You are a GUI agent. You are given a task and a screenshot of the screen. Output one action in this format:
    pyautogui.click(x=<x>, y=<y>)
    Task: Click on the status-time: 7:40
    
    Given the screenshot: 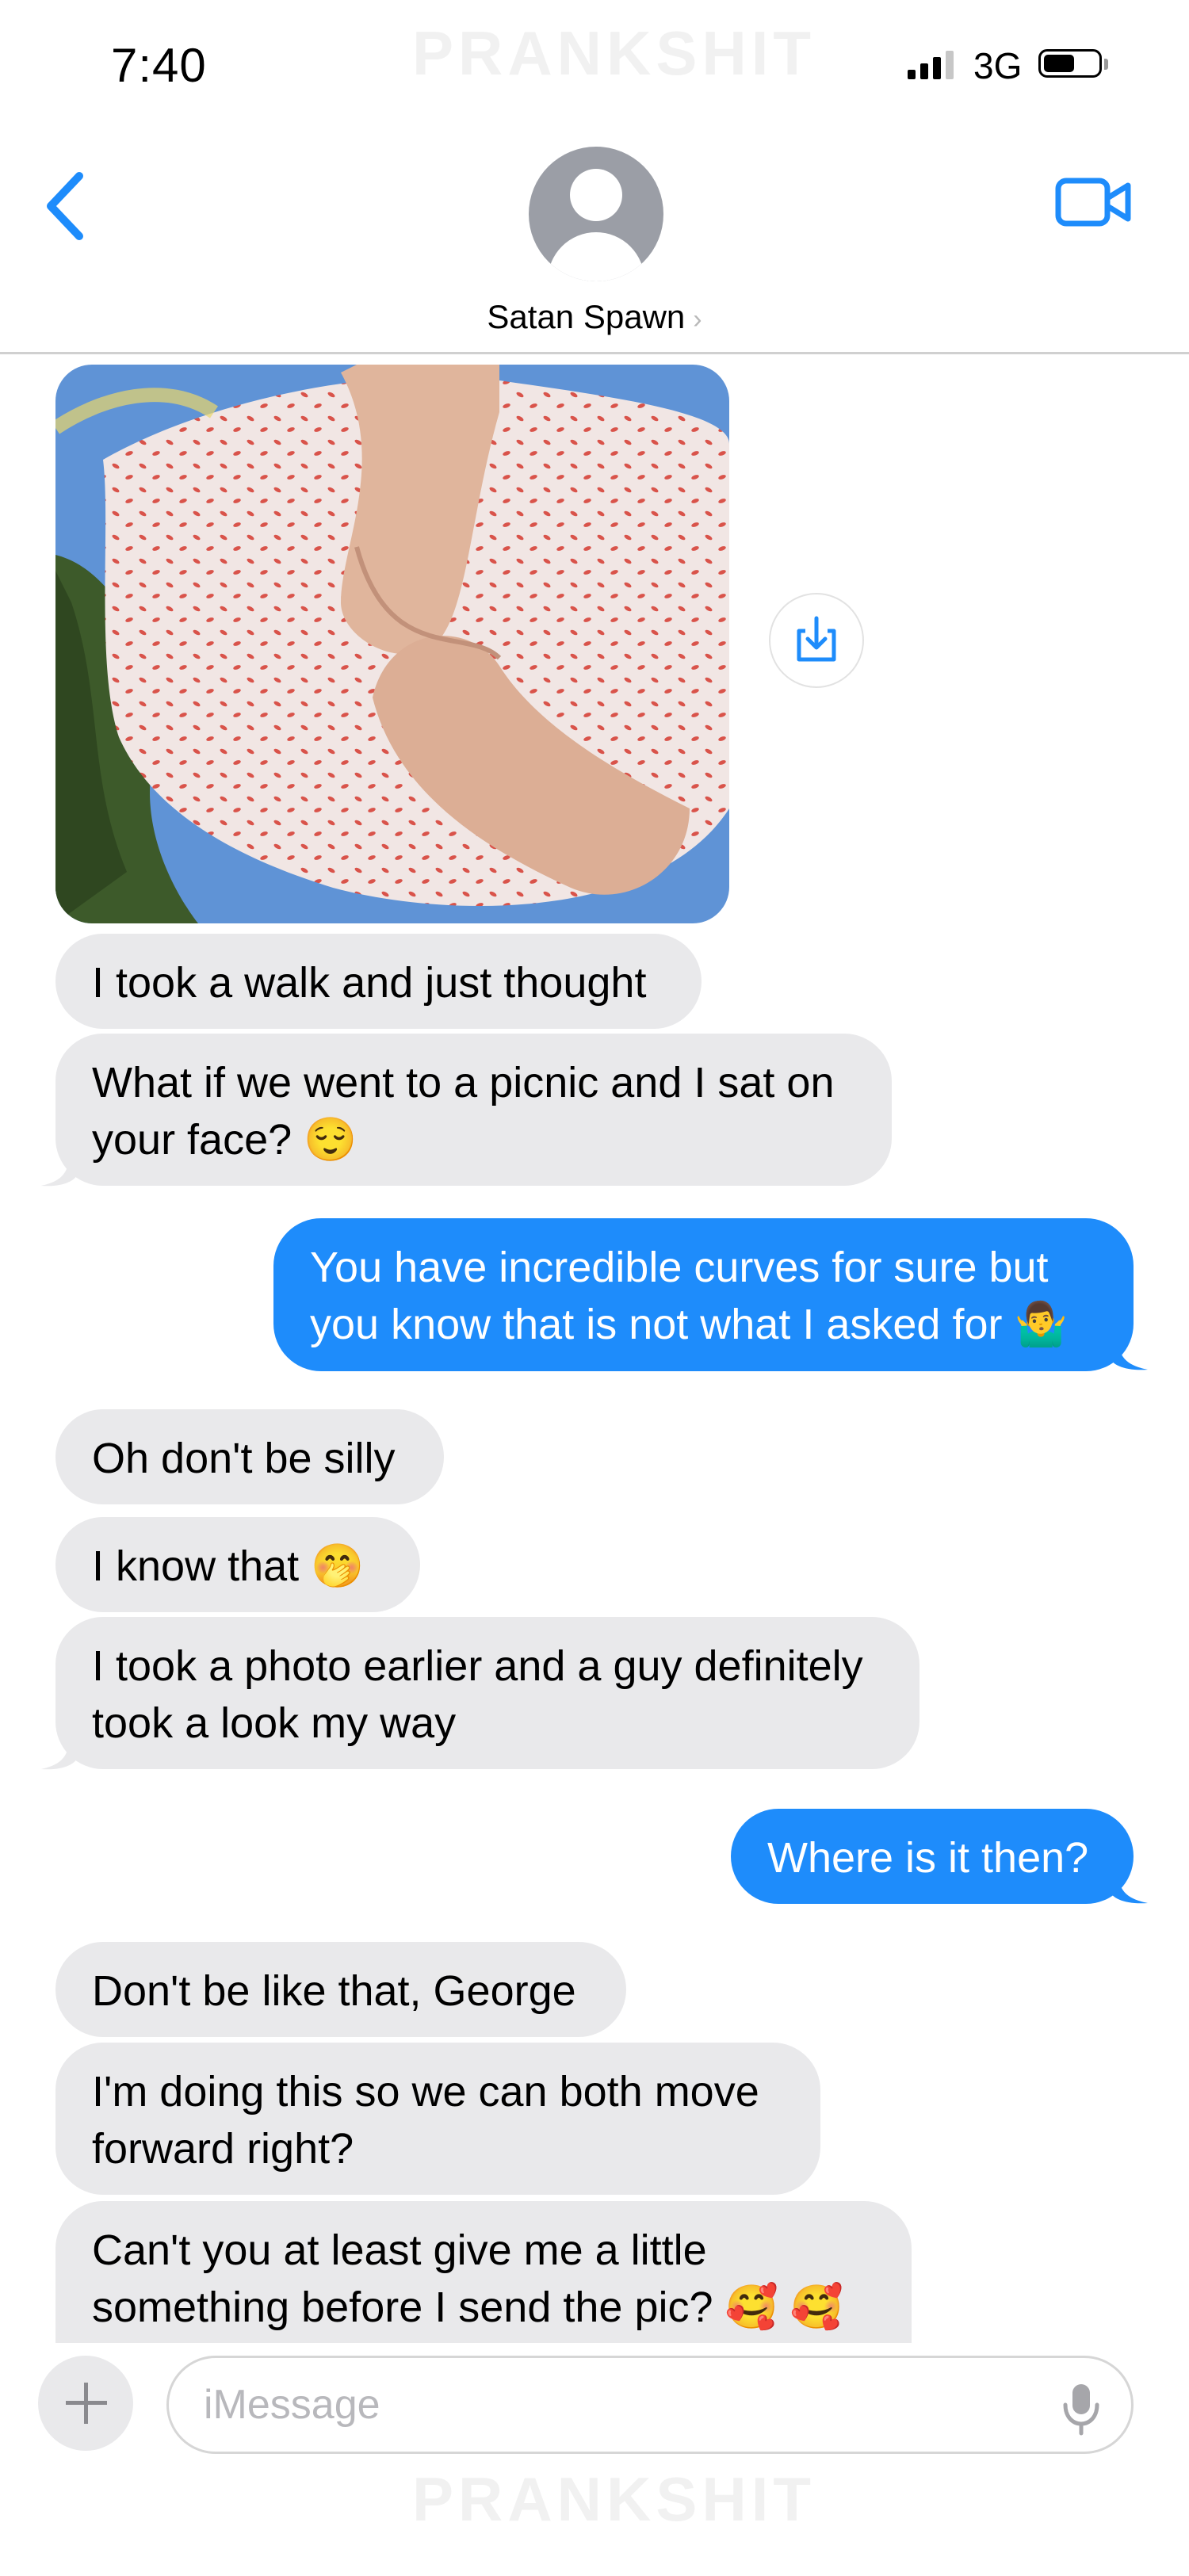 What is the action you would take?
    pyautogui.click(x=159, y=65)
    